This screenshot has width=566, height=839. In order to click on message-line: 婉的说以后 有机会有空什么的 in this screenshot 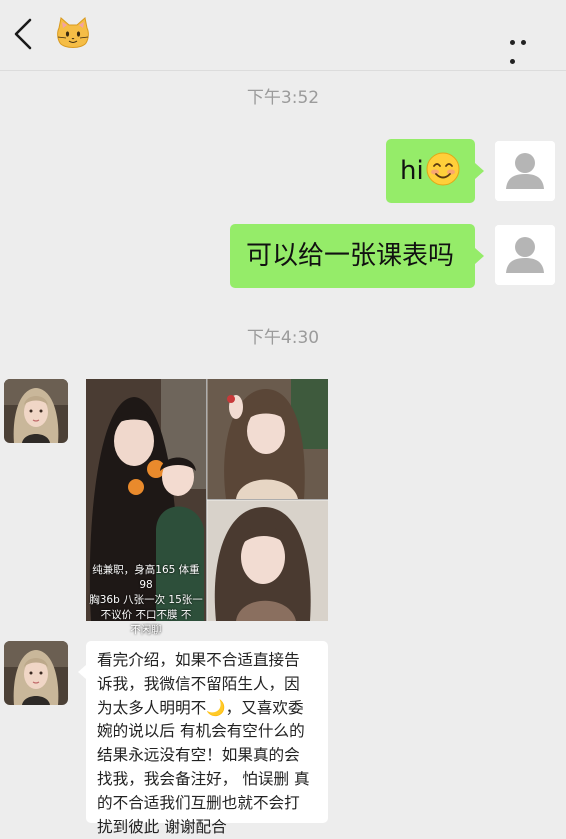, I will do `click(201, 731)`.